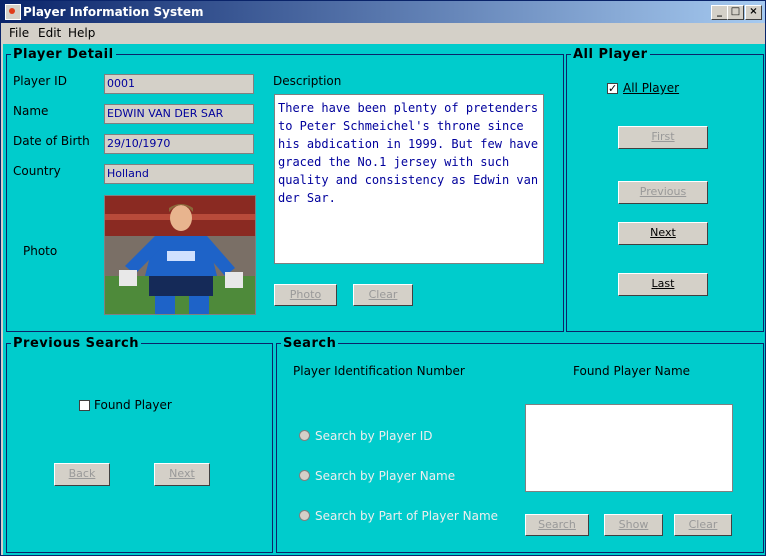  What do you see at coordinates (663, 192) in the screenshot?
I see `previous-button: Previous` at bounding box center [663, 192].